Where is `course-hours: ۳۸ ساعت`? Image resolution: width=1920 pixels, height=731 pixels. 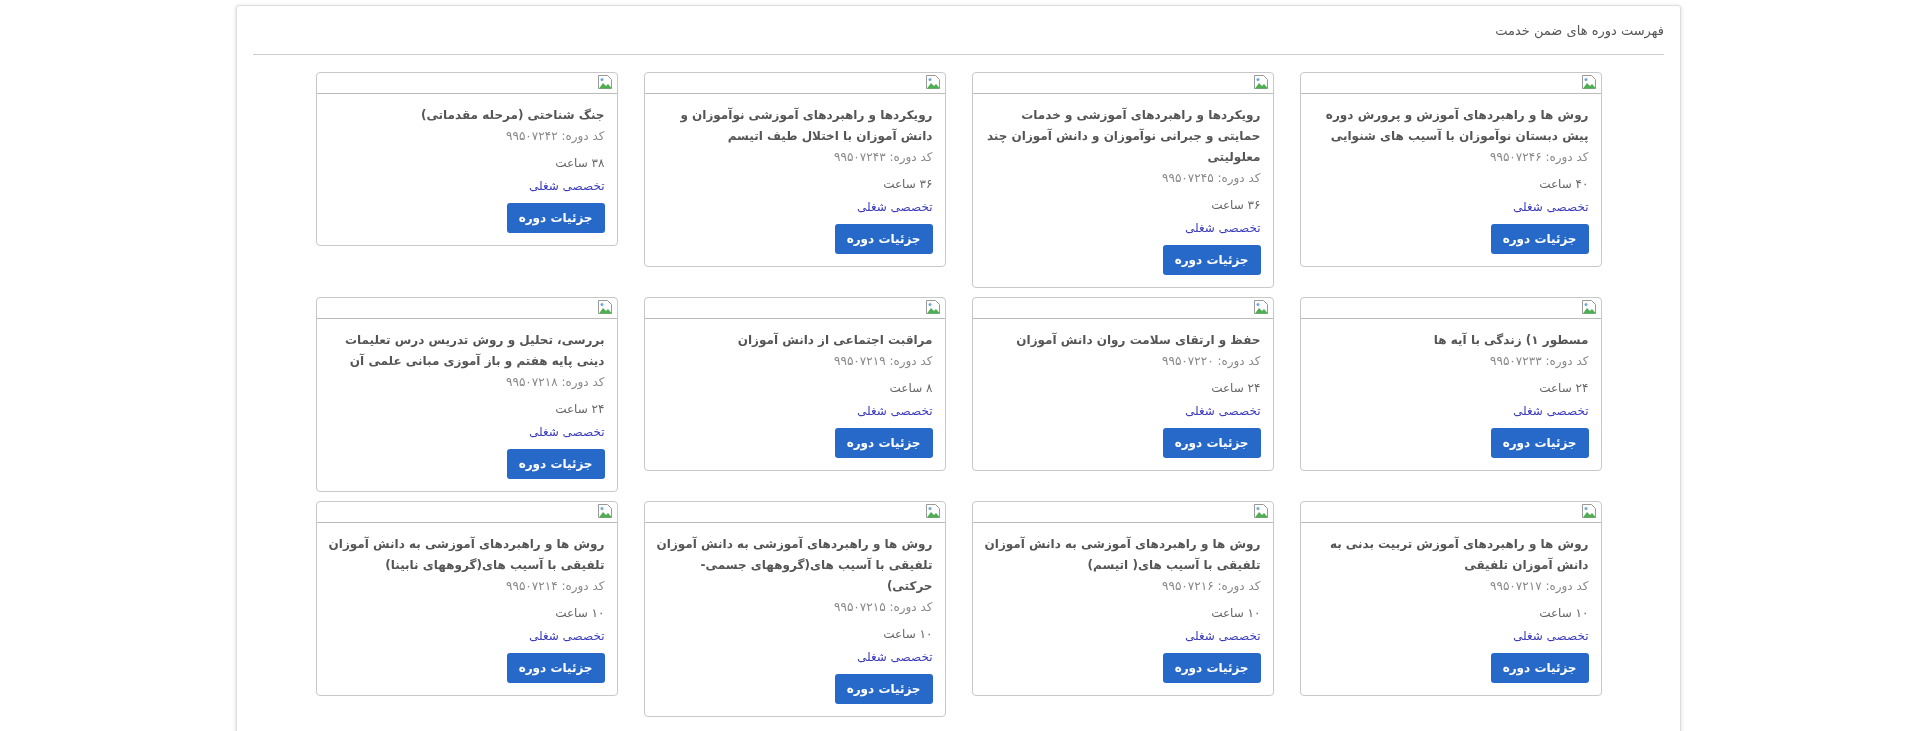 course-hours: ۳۸ ساعت is located at coordinates (579, 163).